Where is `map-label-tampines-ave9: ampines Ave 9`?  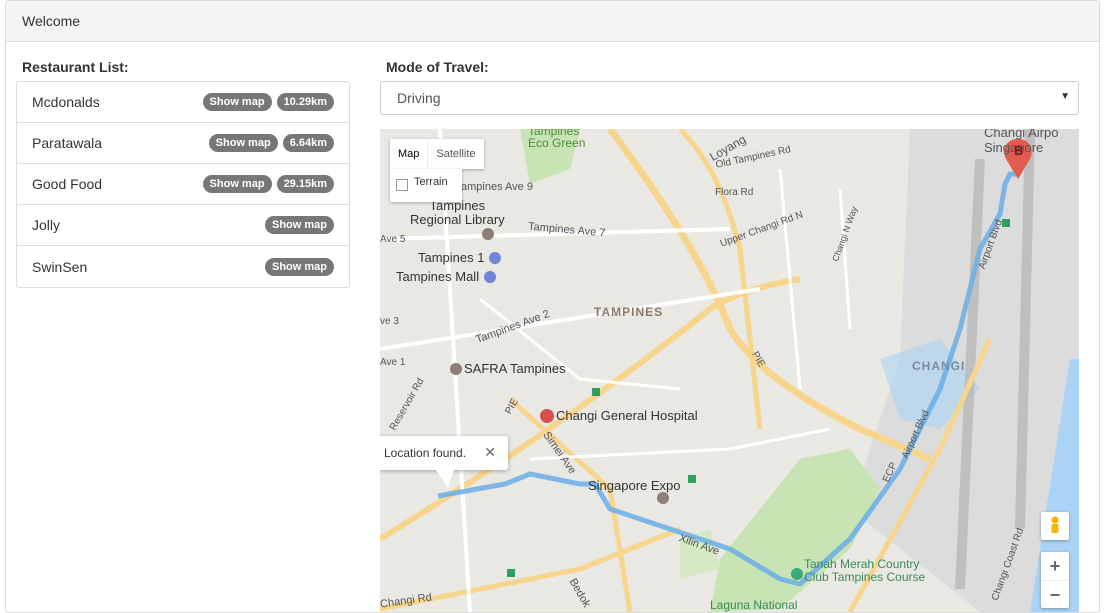
map-label-tampines-ave9: ampines Ave 9 is located at coordinates (497, 187).